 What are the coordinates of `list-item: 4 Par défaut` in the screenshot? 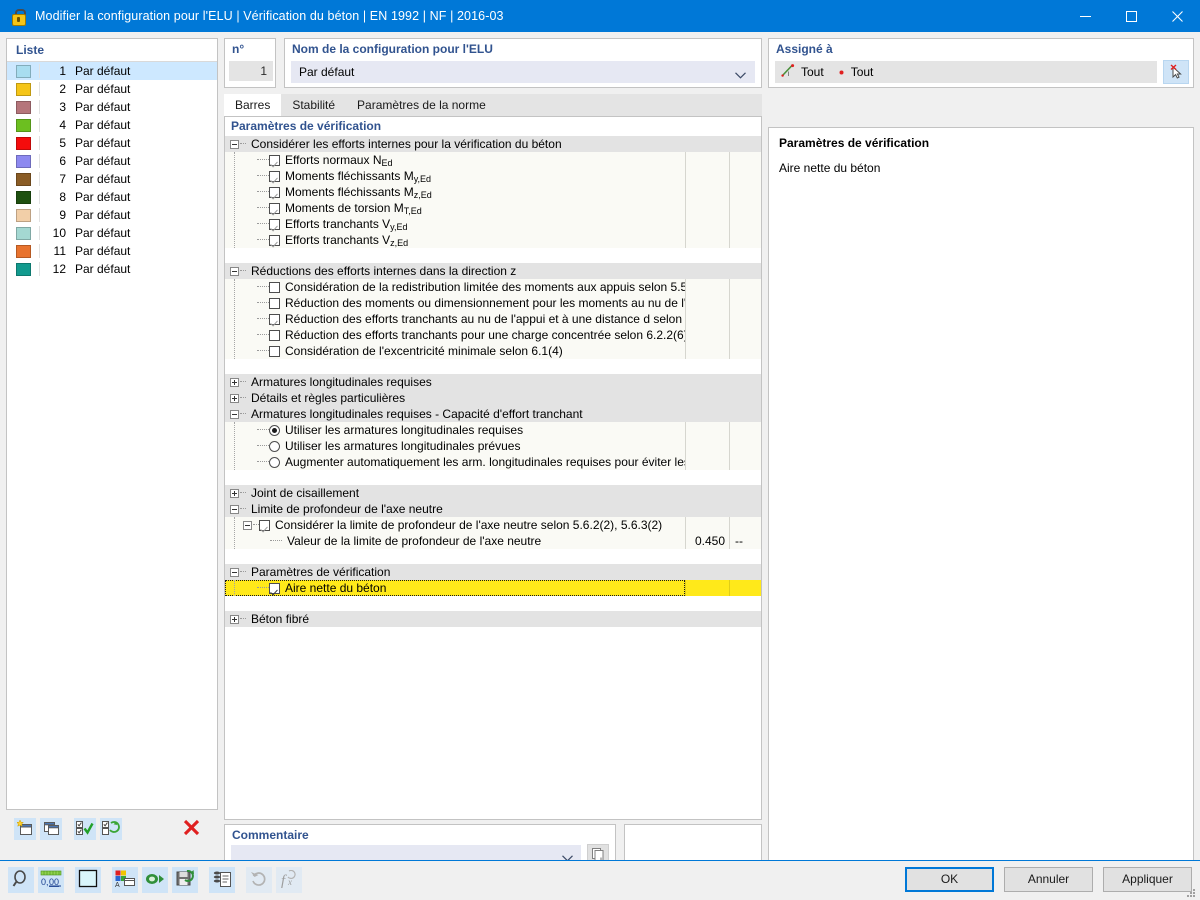 It's located at (112, 125).